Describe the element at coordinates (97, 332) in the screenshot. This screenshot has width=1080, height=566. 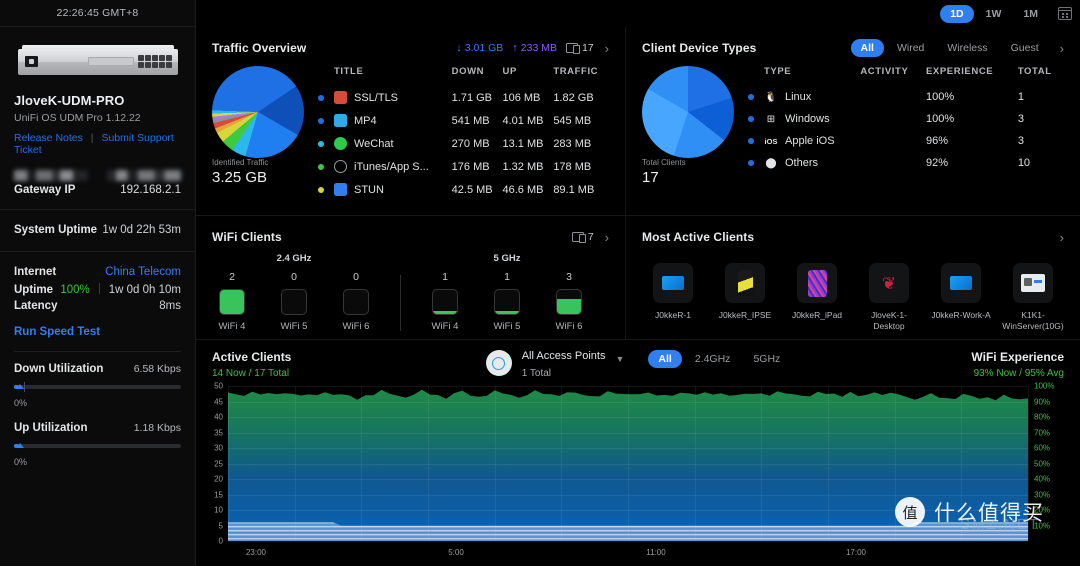
I see `run-speed-test-link: Run Speed Test` at that location.